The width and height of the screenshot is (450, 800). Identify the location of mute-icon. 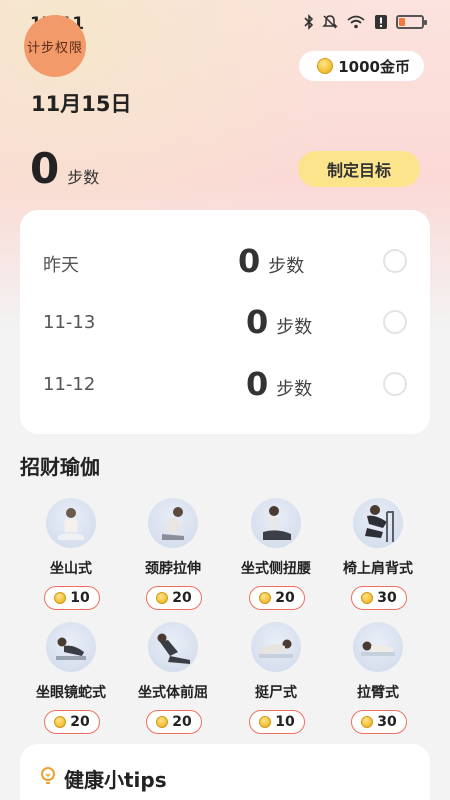
(330, 22).